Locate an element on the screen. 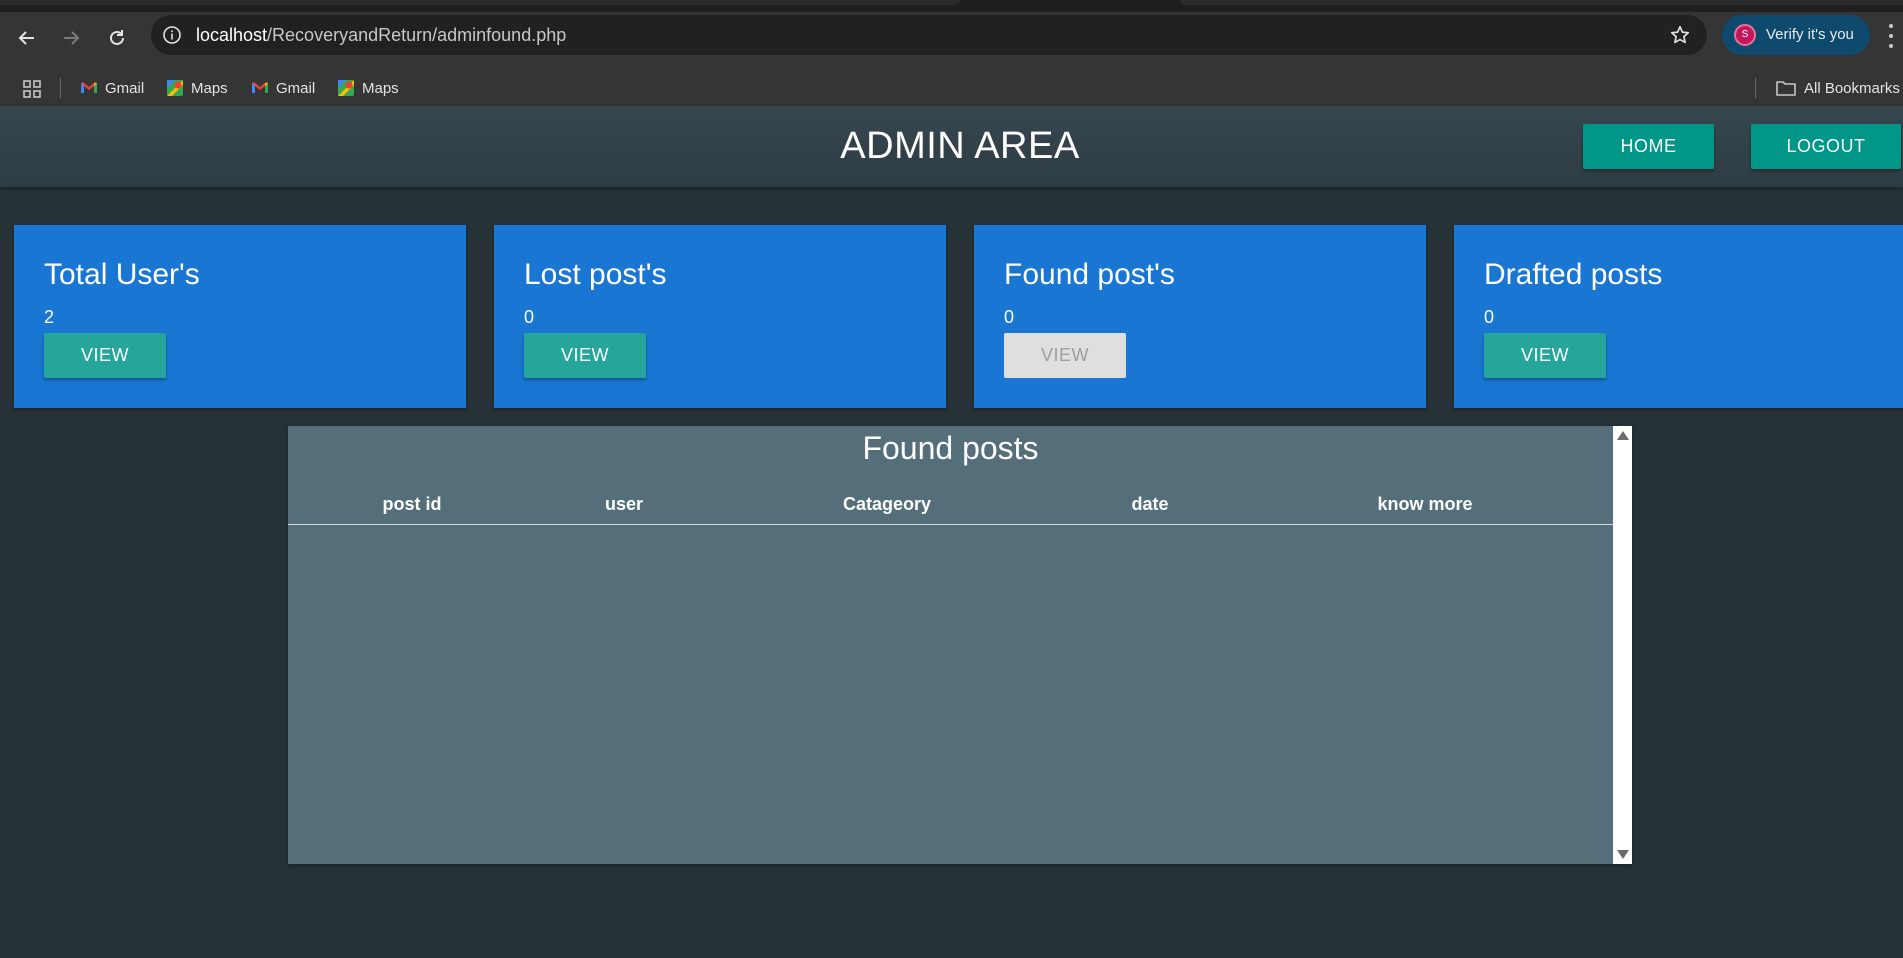 The image size is (1903, 958). bookmark-gmail-2: Gmail is located at coordinates (283, 88).